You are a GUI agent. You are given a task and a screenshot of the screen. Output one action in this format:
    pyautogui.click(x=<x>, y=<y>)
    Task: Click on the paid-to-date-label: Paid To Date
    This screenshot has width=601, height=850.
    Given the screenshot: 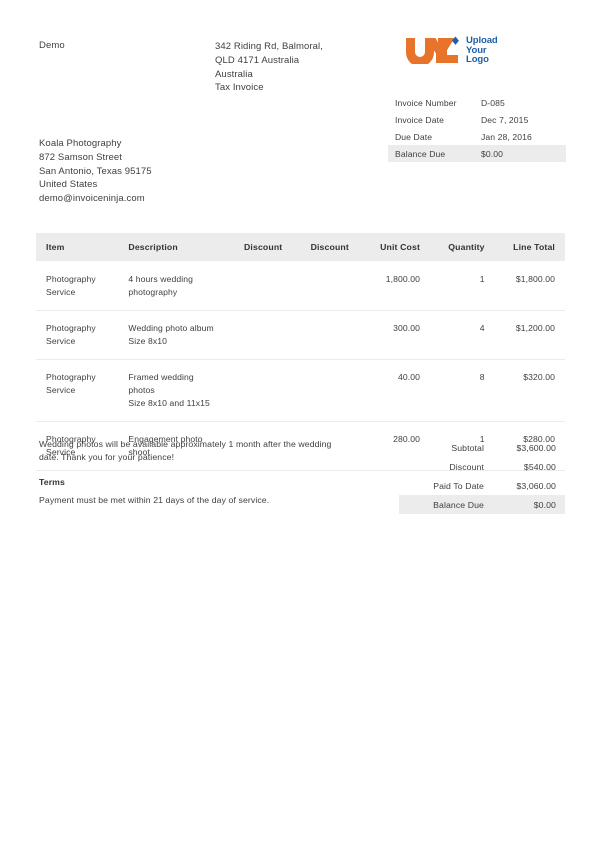 What is the action you would take?
    pyautogui.click(x=458, y=485)
    